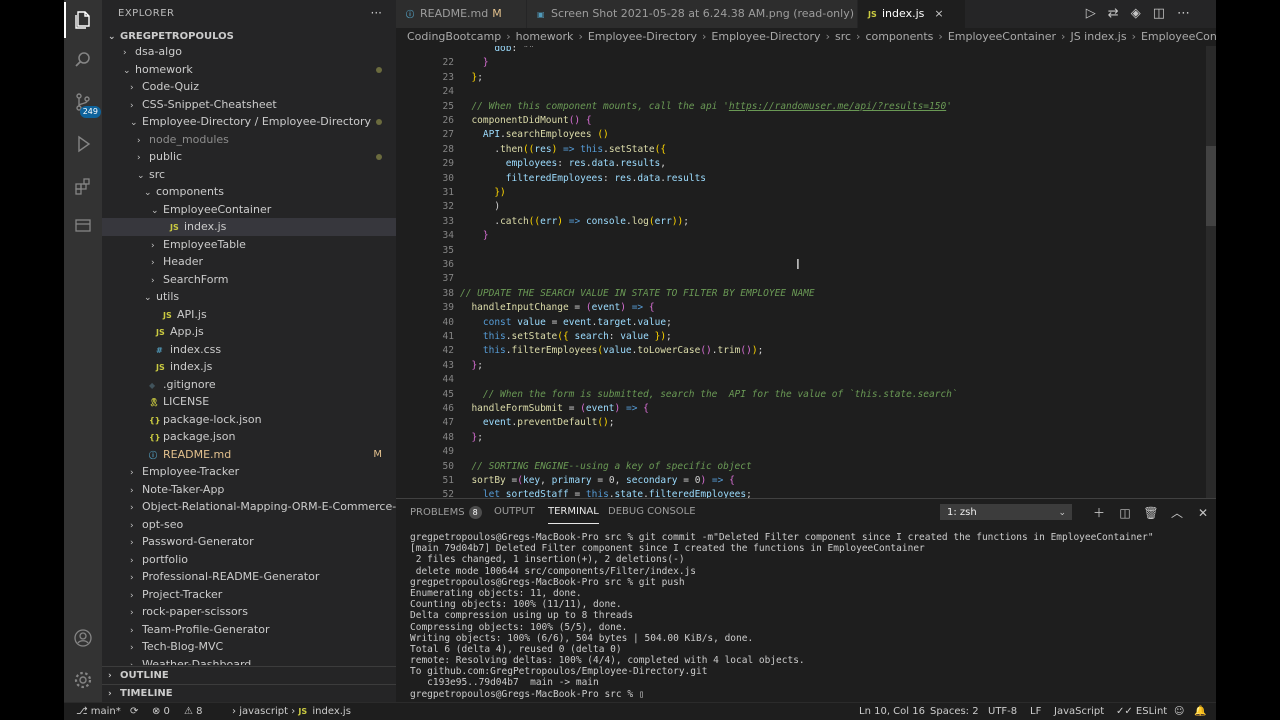 The width and height of the screenshot is (1280, 720). What do you see at coordinates (249, 595) in the screenshot?
I see `folder-item: › Project-Tracker` at bounding box center [249, 595].